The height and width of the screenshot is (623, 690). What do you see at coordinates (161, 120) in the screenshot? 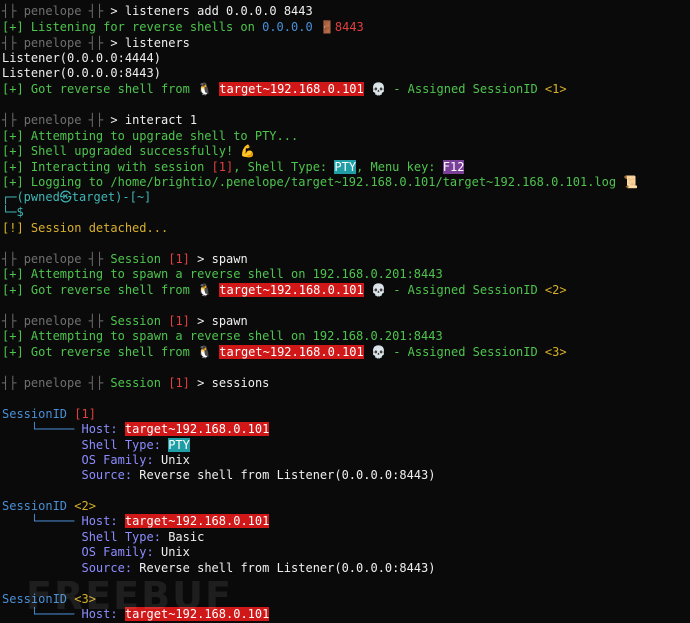
I see `command-text: interact 1` at bounding box center [161, 120].